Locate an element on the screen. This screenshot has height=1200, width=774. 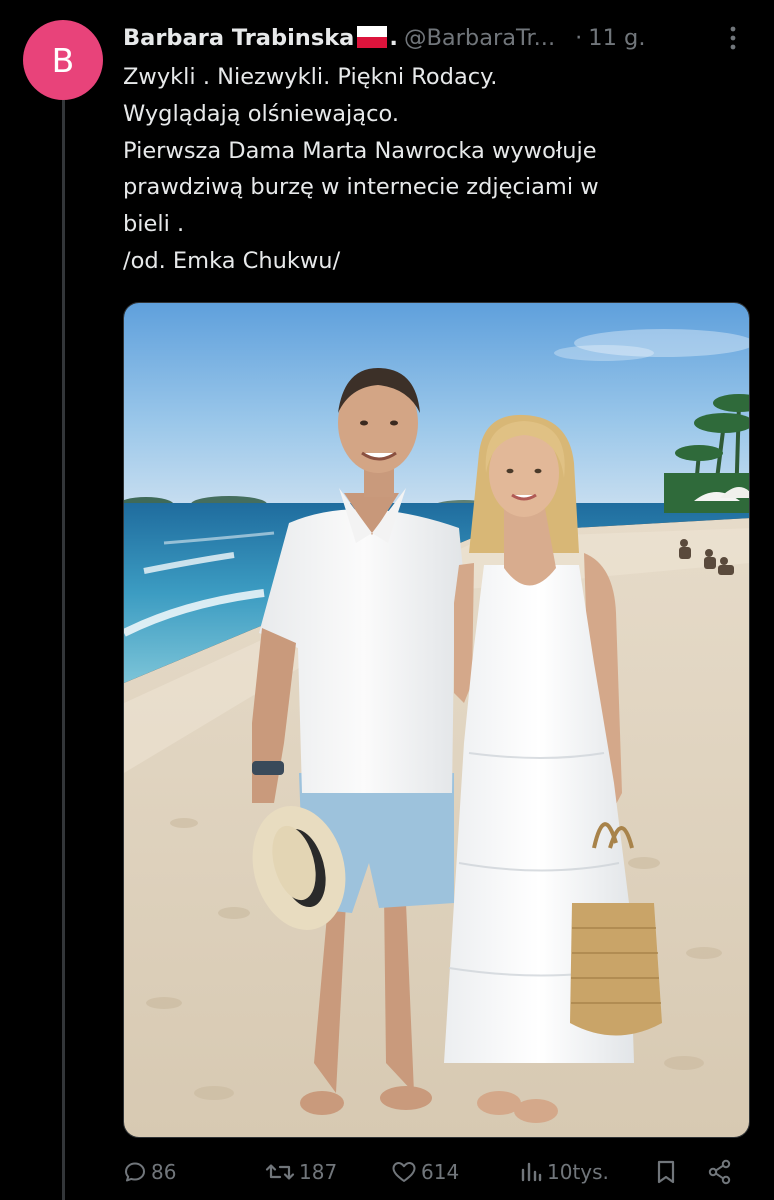
share-button is located at coordinates (720, 1172).